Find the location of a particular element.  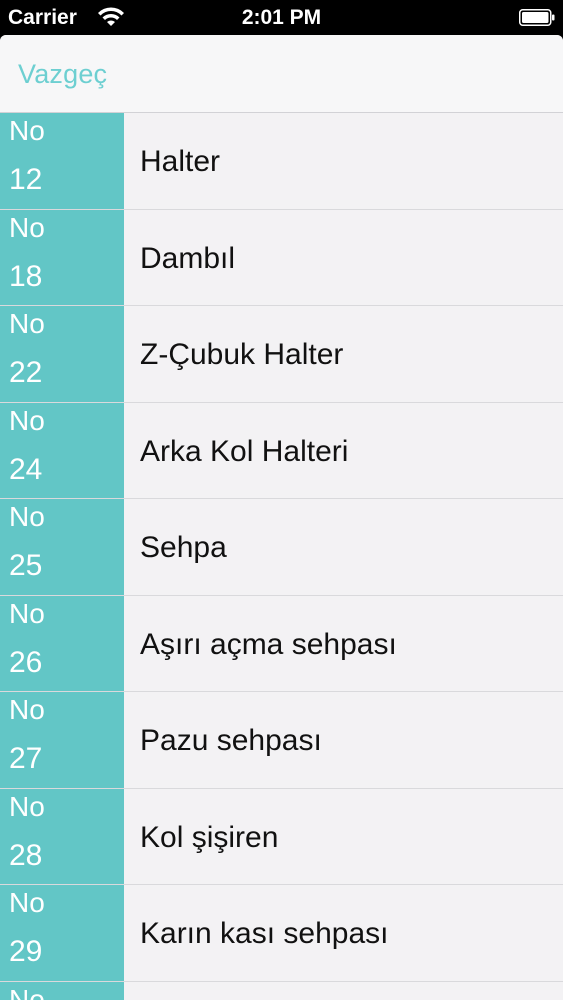

number-badge: No 29 is located at coordinates (62, 933).